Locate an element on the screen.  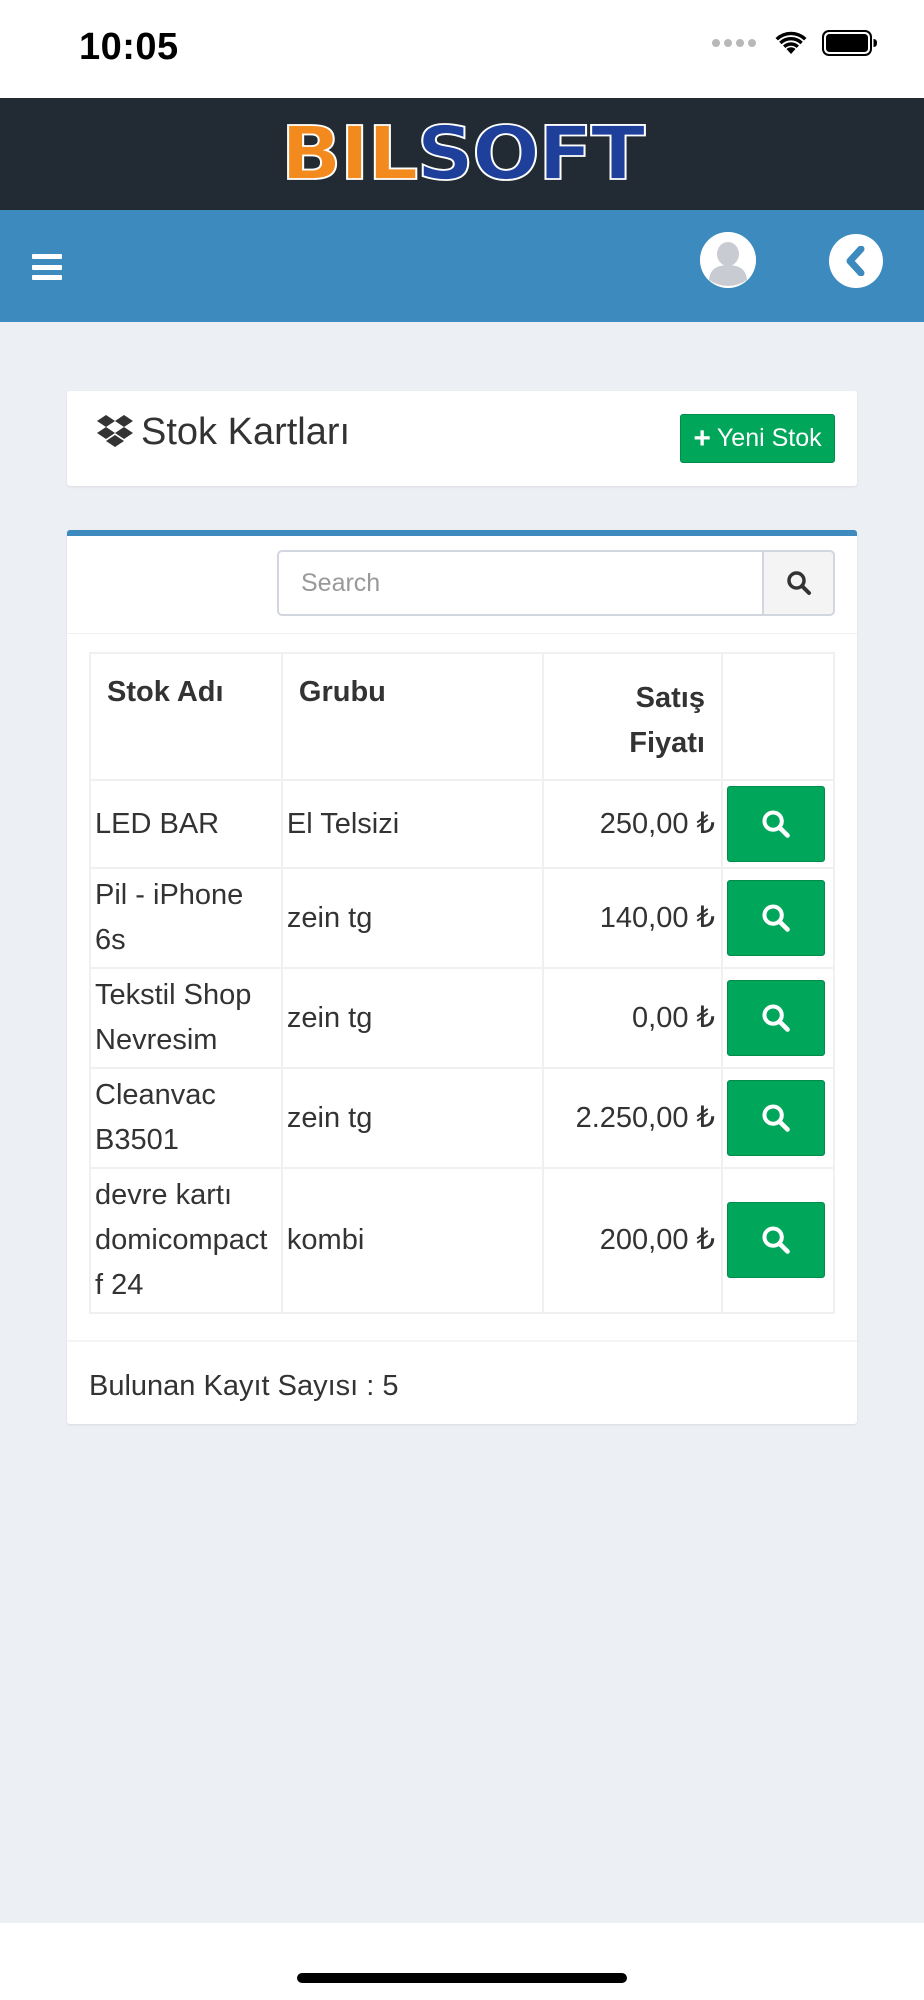
user-avatar-icon is located at coordinates (728, 260).